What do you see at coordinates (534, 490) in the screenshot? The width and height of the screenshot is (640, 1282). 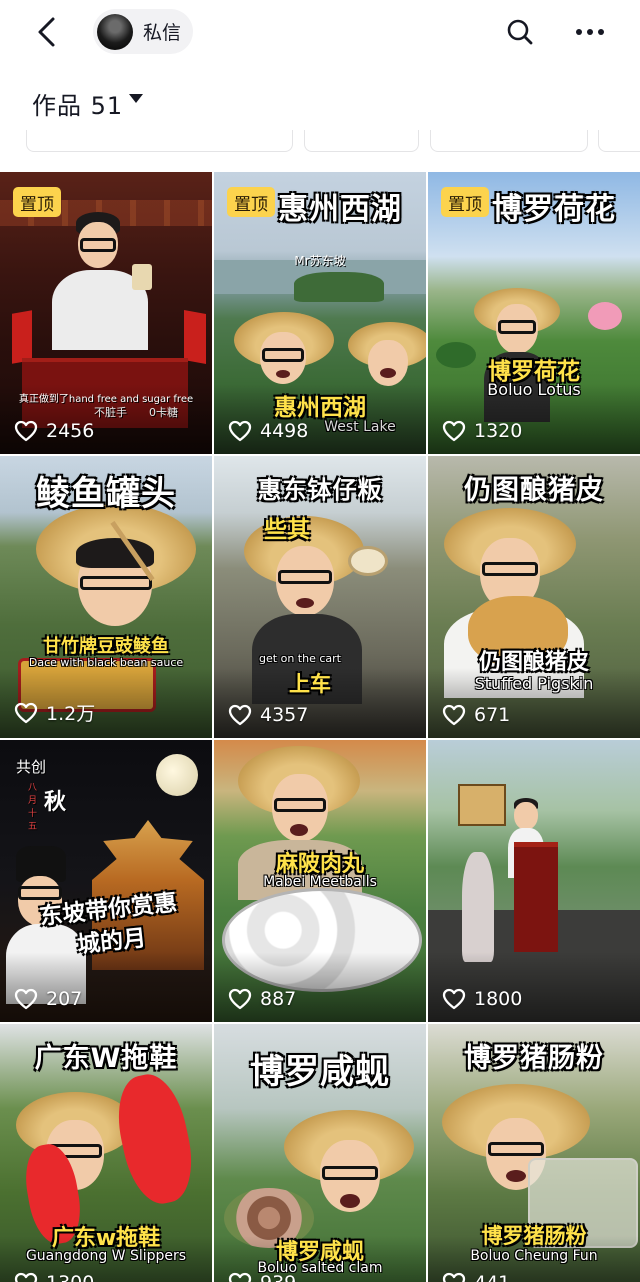 I see `video-title: 仍图酿猪皮` at bounding box center [534, 490].